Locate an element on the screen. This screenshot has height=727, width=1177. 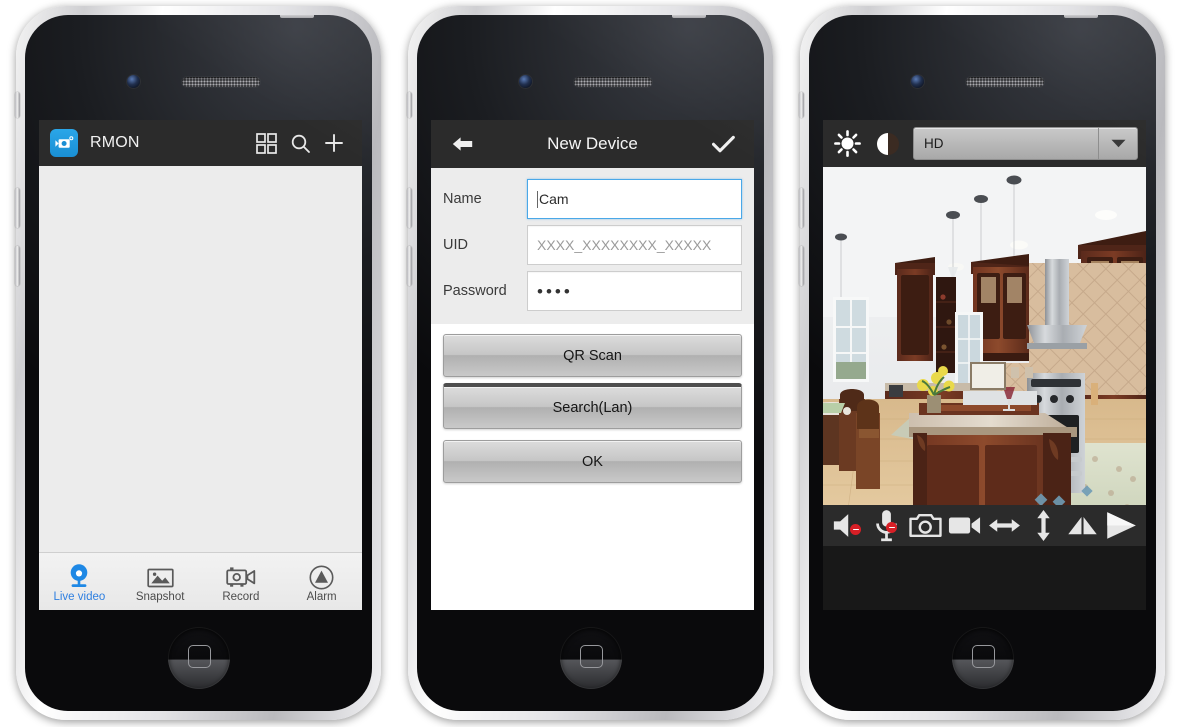
video-control-bar is located at coordinates (984, 525).